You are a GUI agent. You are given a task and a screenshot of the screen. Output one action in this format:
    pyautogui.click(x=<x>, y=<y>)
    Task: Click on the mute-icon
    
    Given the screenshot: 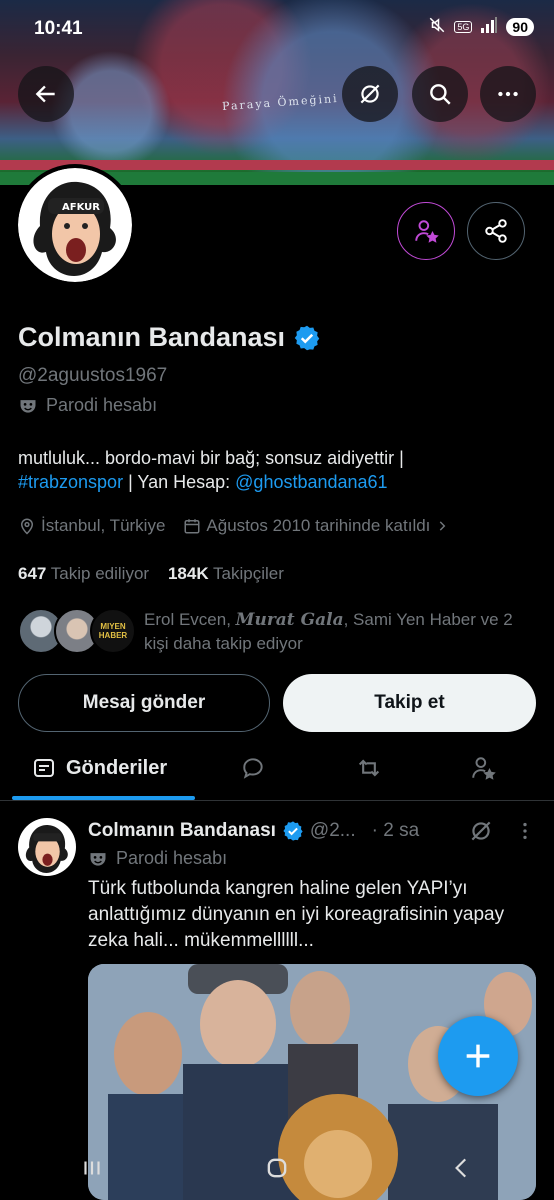 What is the action you would take?
    pyautogui.click(x=437, y=26)
    